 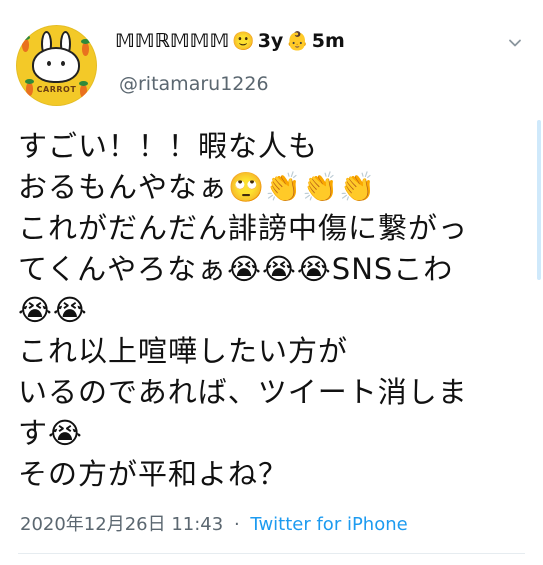 What do you see at coordinates (183, 351) in the screenshot?
I see `tweet-line: これ以上喧嘩したい方が` at bounding box center [183, 351].